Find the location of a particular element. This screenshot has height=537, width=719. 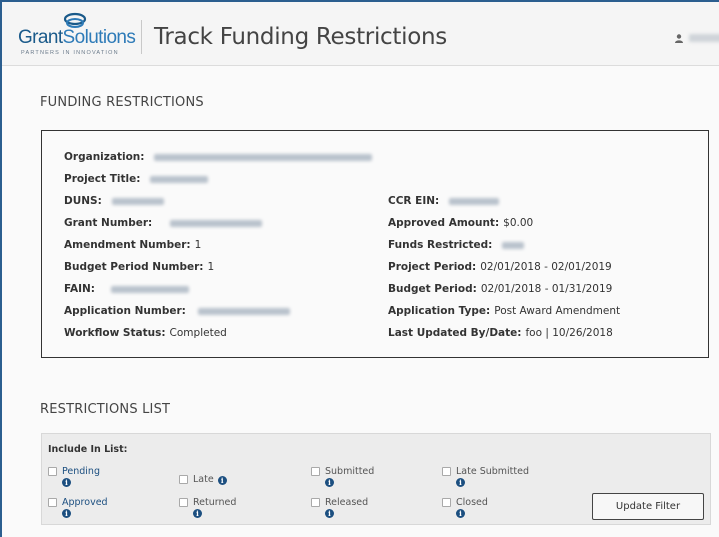

budget-period-number-label: Budget Period Number: is located at coordinates (134, 267).